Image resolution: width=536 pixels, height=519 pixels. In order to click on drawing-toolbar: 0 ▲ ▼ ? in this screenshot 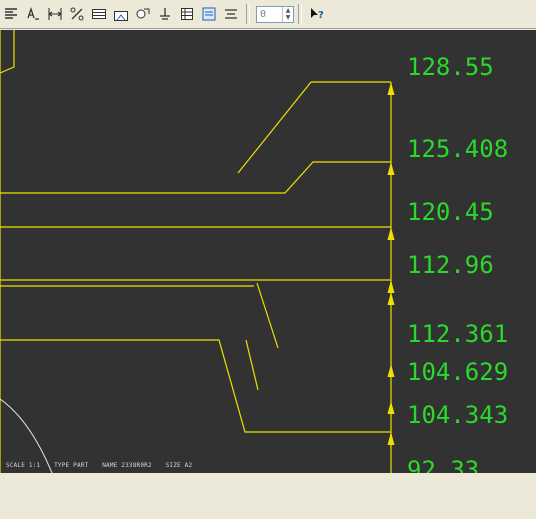, I will do `click(268, 14)`.